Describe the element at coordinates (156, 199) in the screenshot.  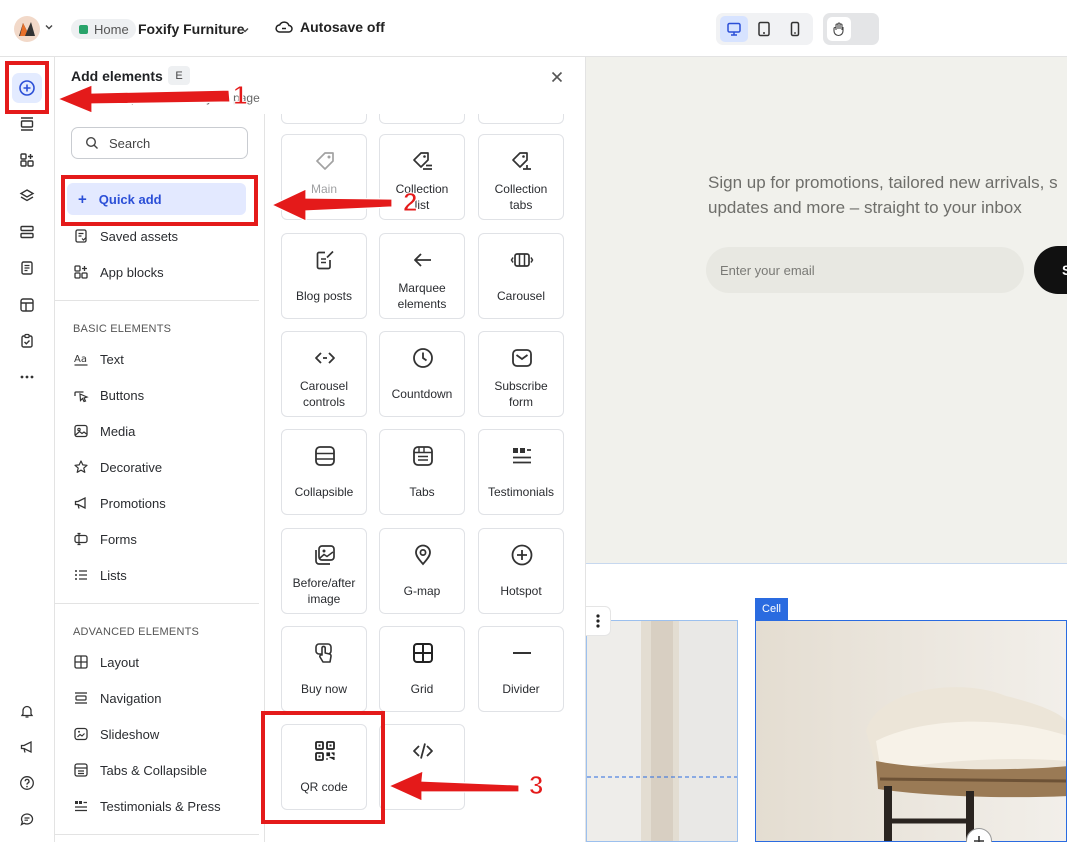
I see `quick-add-item: + Quick add` at that location.